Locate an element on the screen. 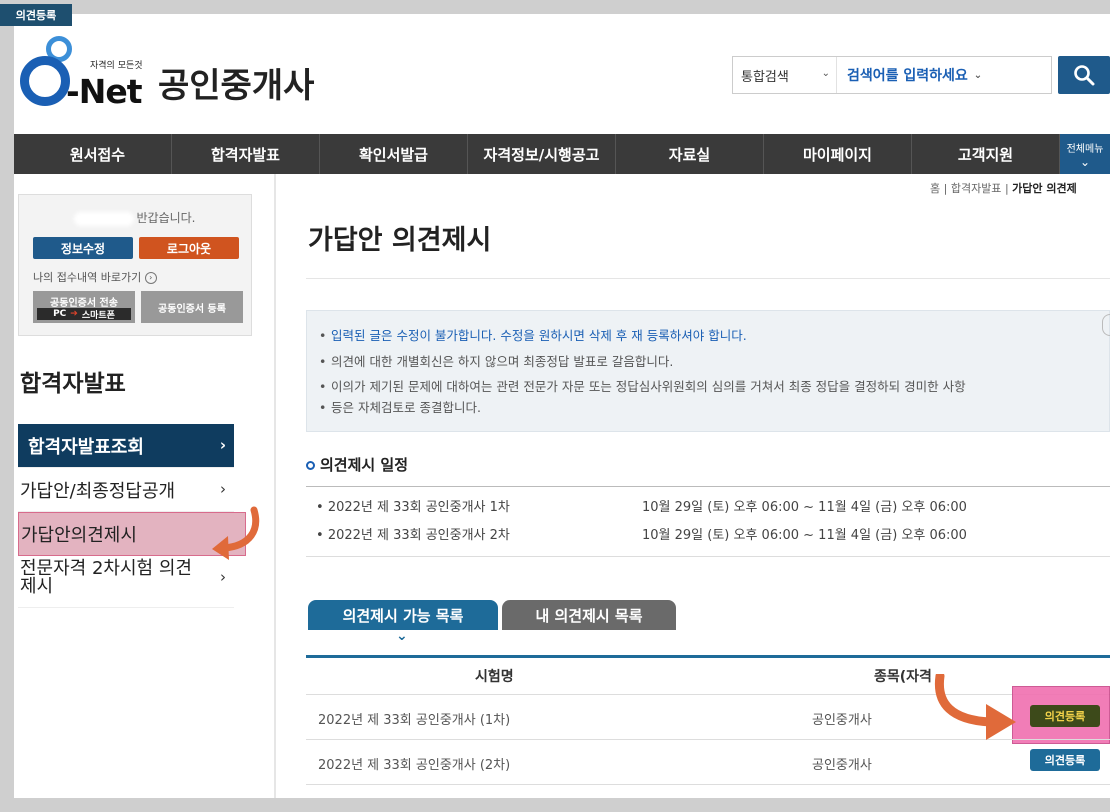 The image size is (1110, 812). tab-available-list: 의견제시 가능 목록 is located at coordinates (403, 615).